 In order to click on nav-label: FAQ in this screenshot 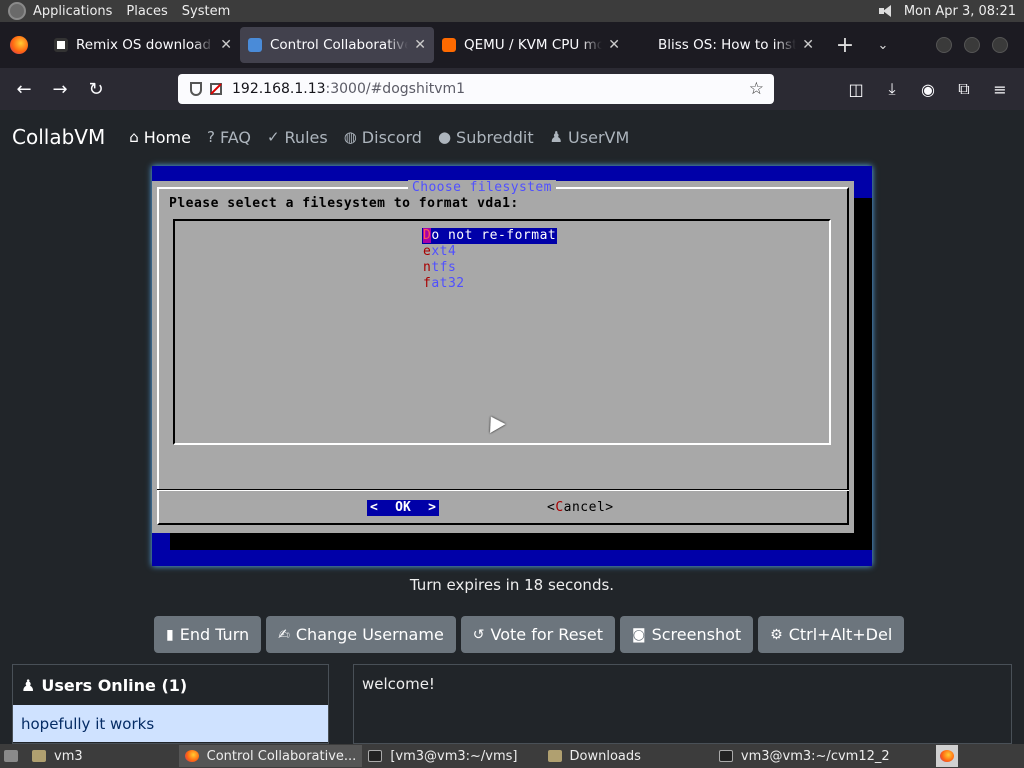, I will do `click(235, 137)`.